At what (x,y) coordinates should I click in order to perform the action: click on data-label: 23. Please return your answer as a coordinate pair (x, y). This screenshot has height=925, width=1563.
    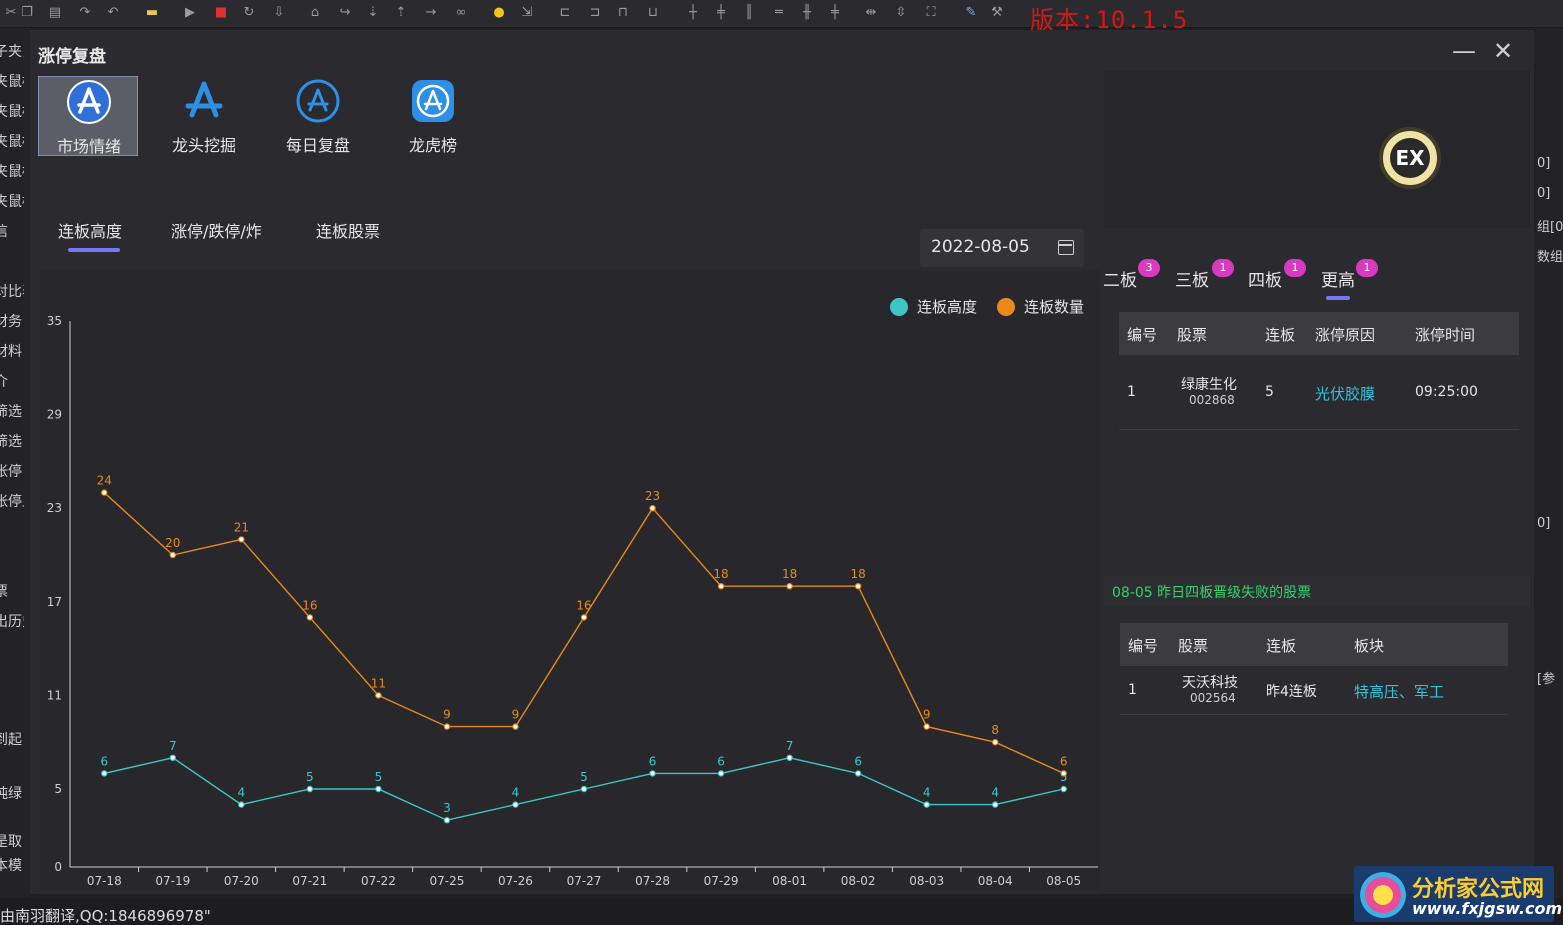
    Looking at the image, I should click on (652, 496).